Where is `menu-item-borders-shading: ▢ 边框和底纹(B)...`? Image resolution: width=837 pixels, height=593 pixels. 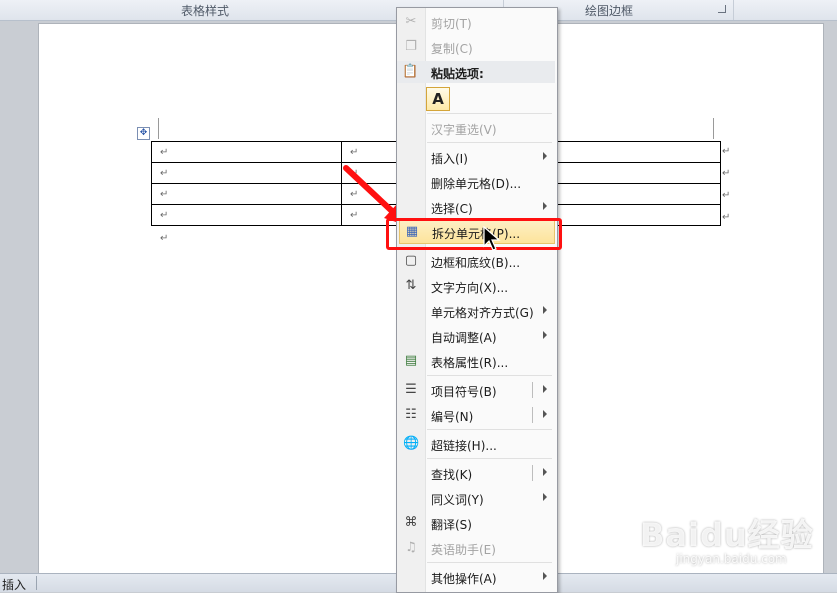
menu-item-borders-shading: ▢ 边框和底纹(B)... is located at coordinates (477, 261).